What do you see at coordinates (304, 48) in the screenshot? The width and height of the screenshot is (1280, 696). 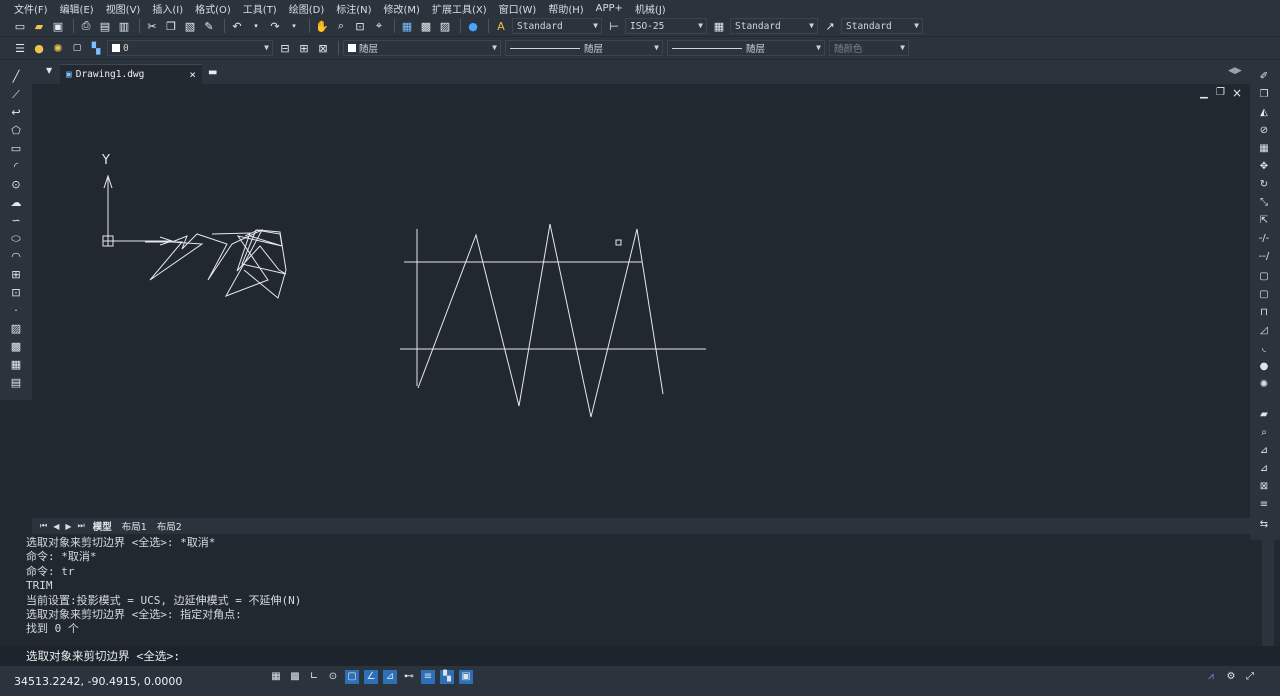 I see `layer-previous-icon: ⊞` at bounding box center [304, 48].